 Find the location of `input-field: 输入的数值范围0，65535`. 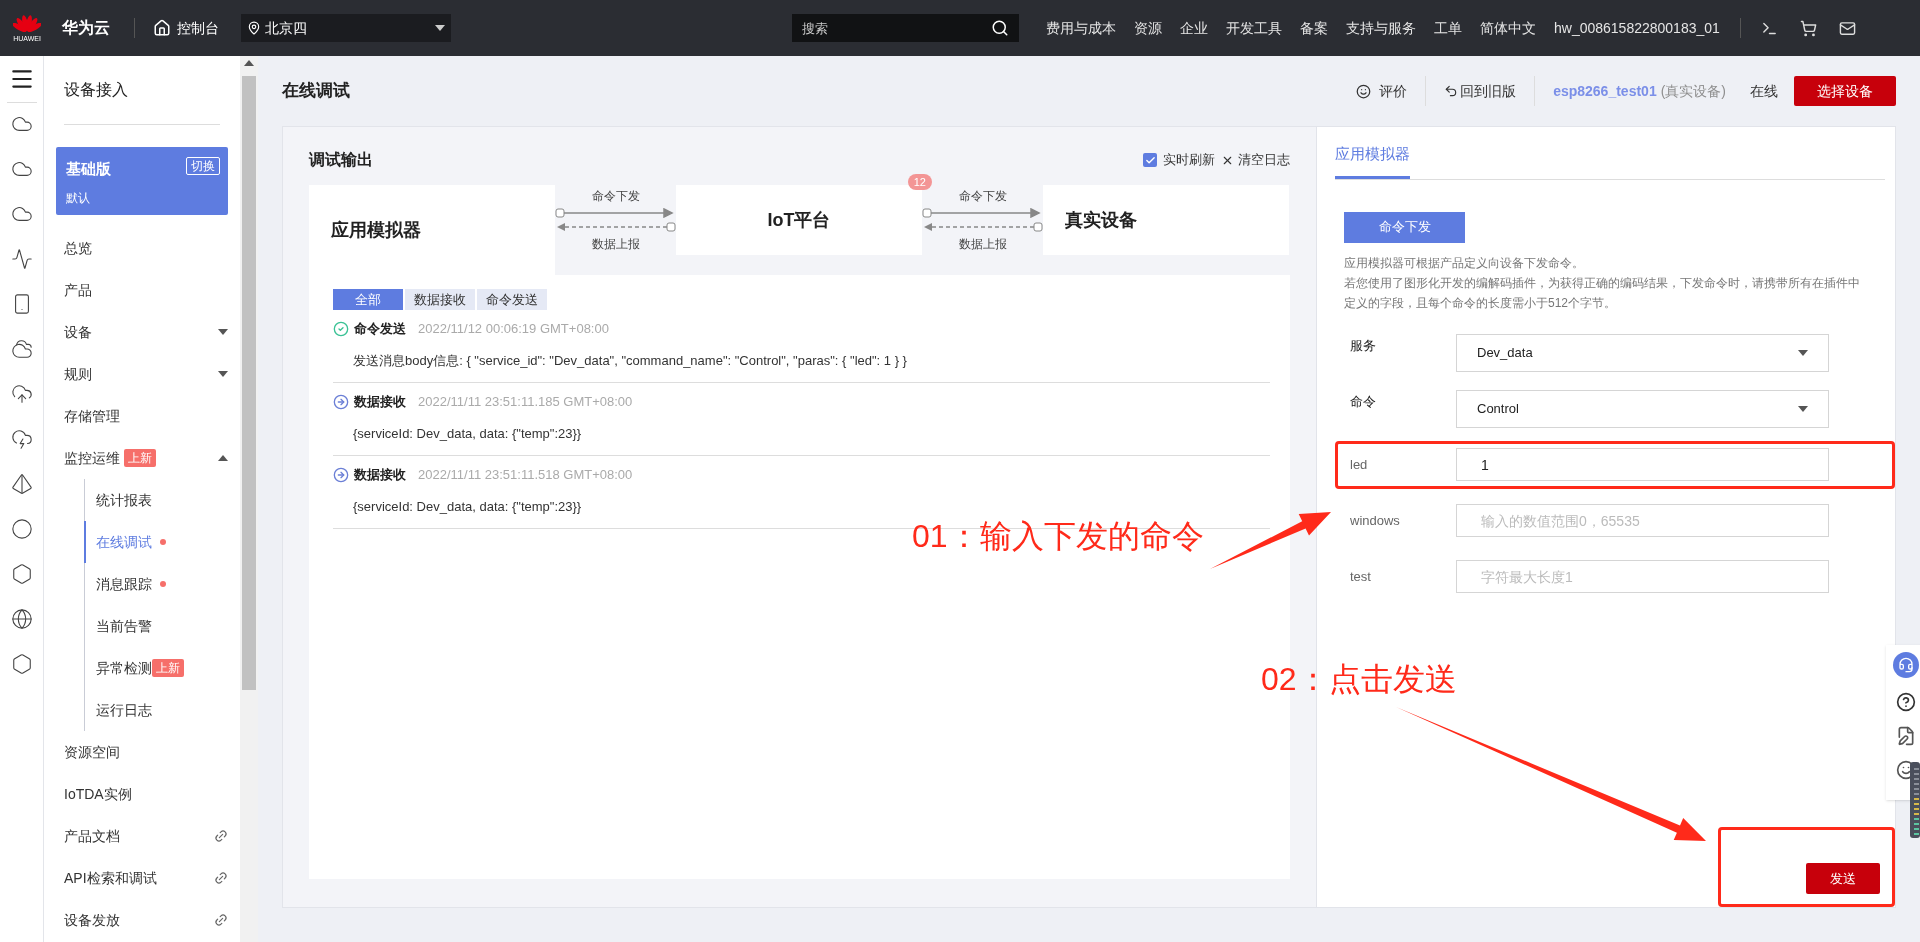

input-field: 输入的数值范围0，65535 is located at coordinates (1642, 520).